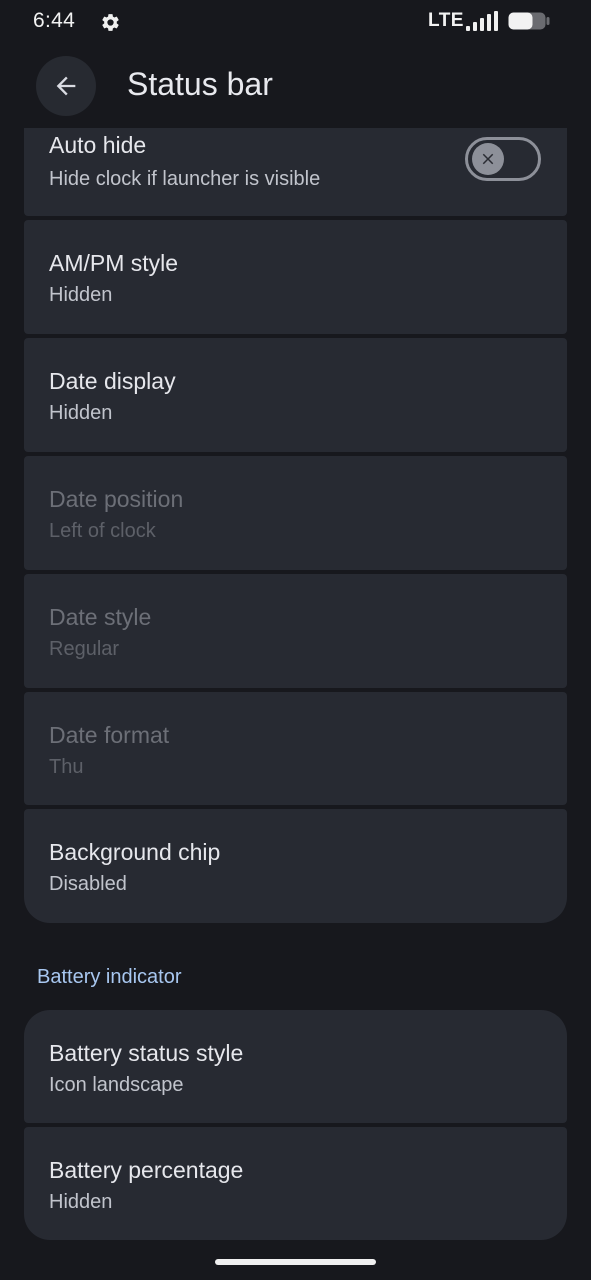  I want to click on setting-title: AM/PM style, so click(114, 263).